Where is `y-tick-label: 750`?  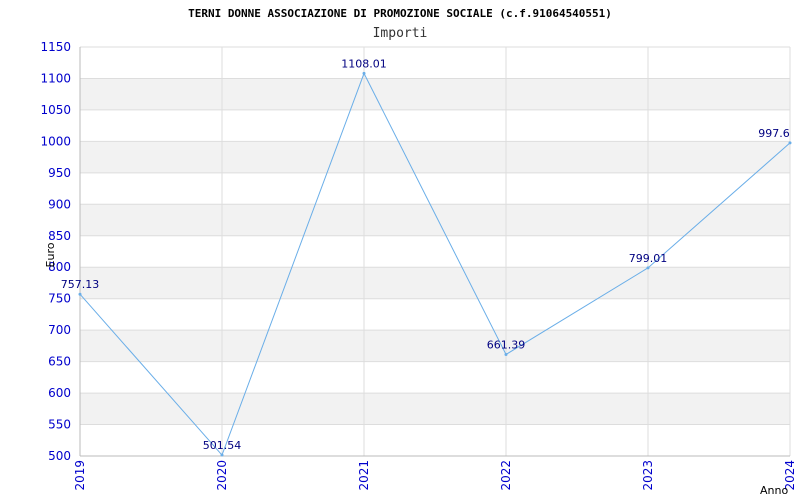
y-tick-label: 750 is located at coordinates (59, 299).